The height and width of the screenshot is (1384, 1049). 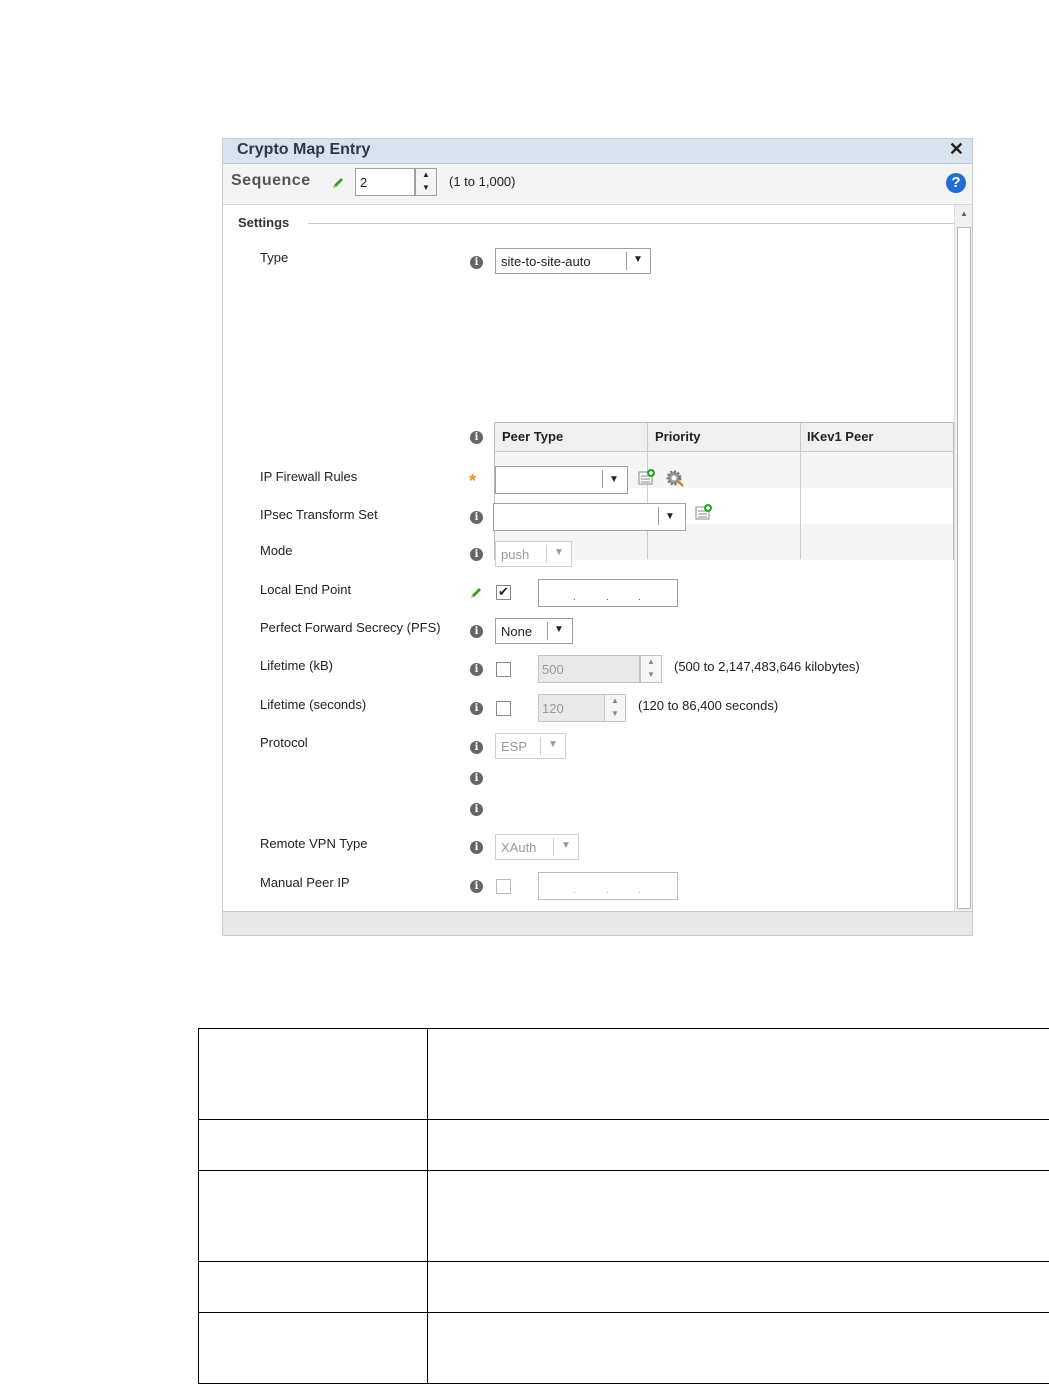 What do you see at coordinates (615, 708) in the screenshot?
I see `lifetime-seconds-stepper: ▲ ▼` at bounding box center [615, 708].